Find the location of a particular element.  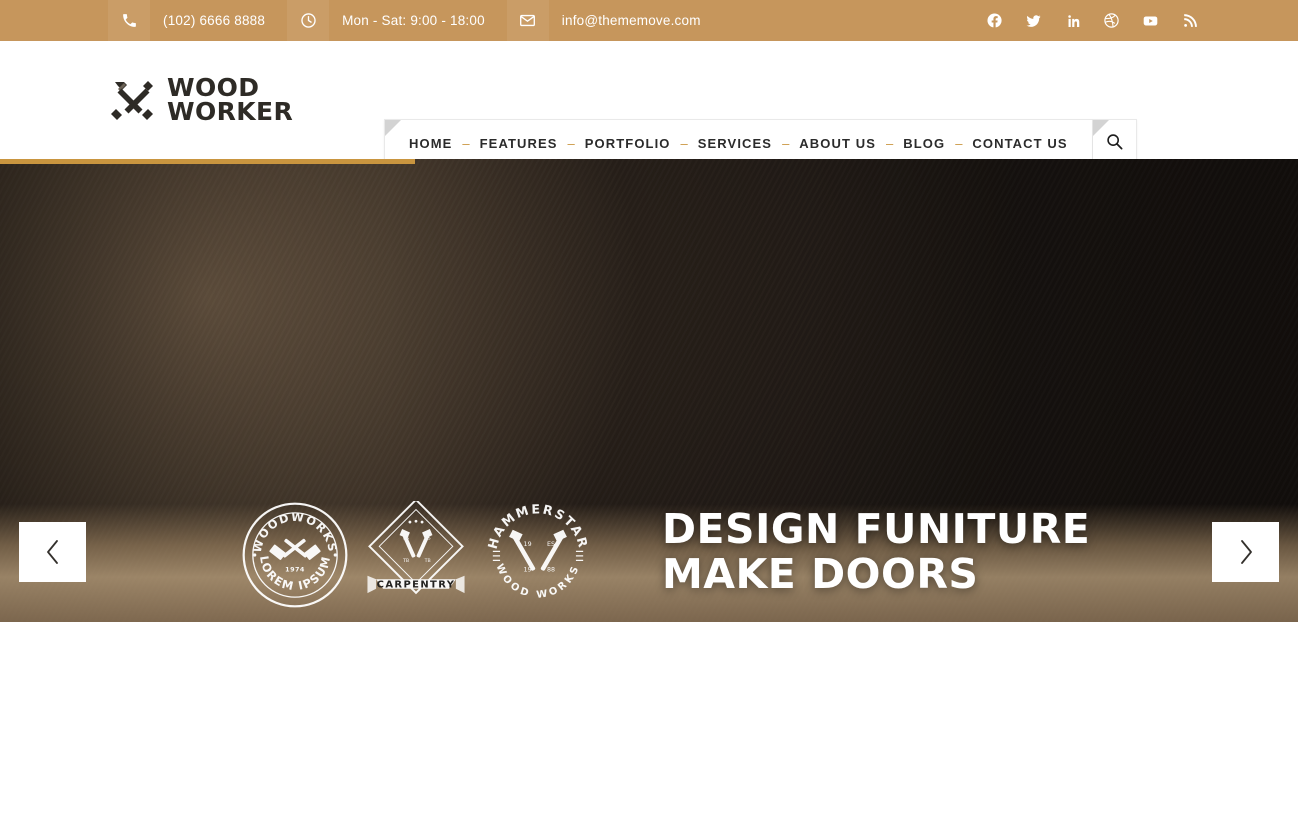

hammer-saw-icon is located at coordinates (132, 100).